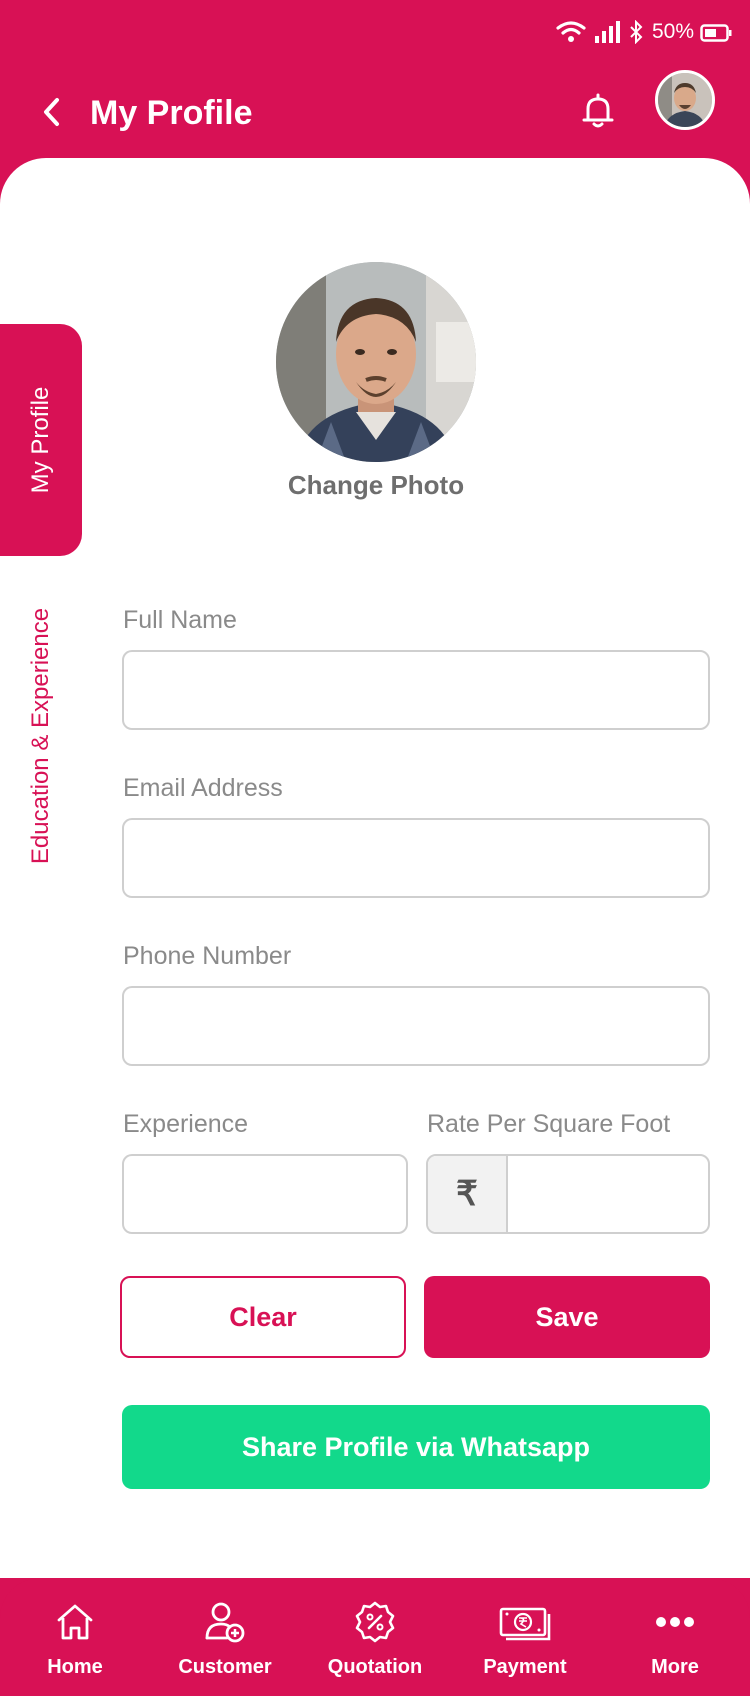  Describe the element at coordinates (636, 32) in the screenshot. I see `bluetooth-icon` at that location.